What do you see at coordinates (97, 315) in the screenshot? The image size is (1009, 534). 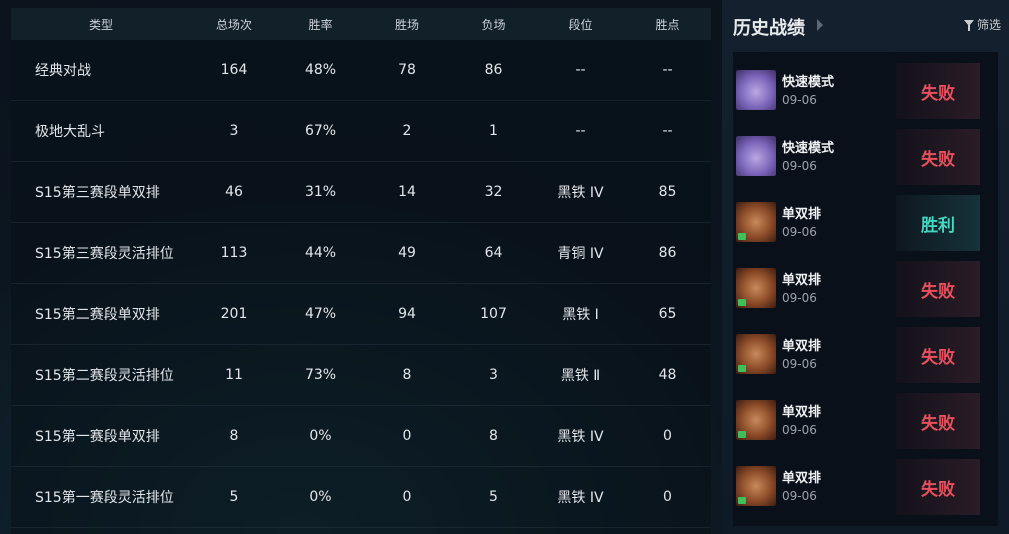 I see `cell-type: S15第二赛段单双排` at bounding box center [97, 315].